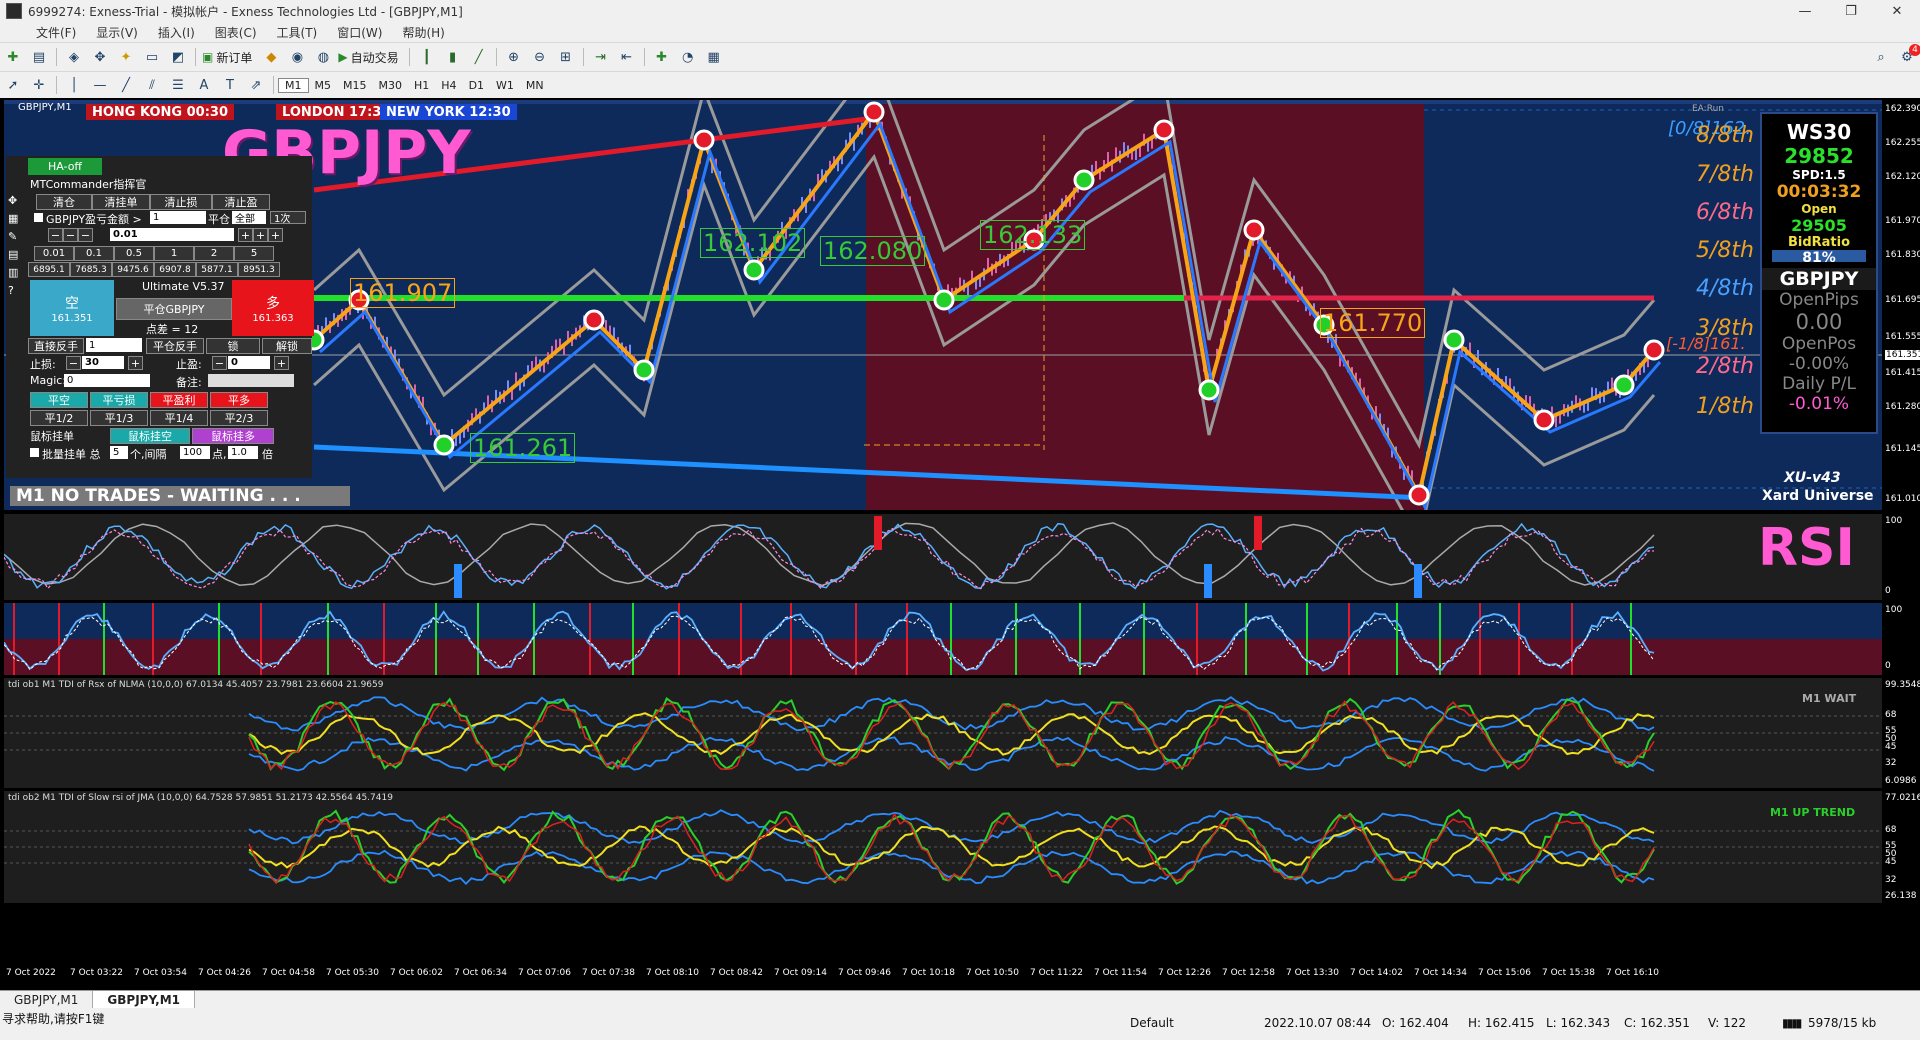 The image size is (1920, 1040). I want to click on timeframe-d1: D1, so click(476, 85).